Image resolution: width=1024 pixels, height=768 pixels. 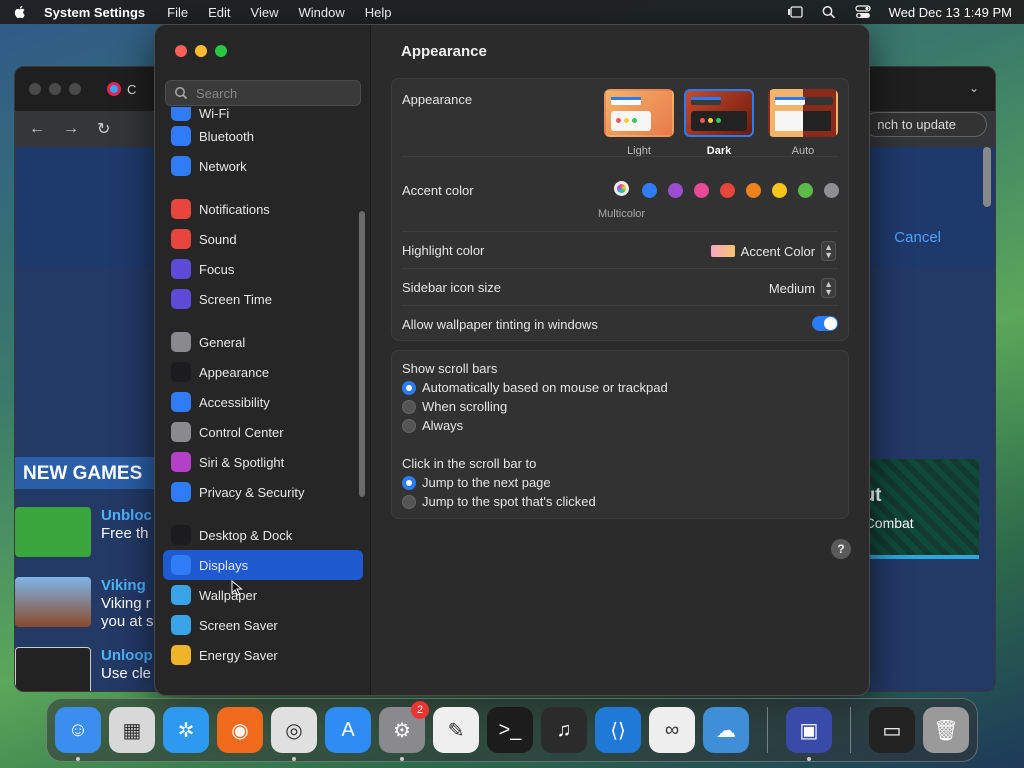 What do you see at coordinates (974, 88) in the screenshot?
I see `tab-search-chevron-icon: ⌄` at bounding box center [974, 88].